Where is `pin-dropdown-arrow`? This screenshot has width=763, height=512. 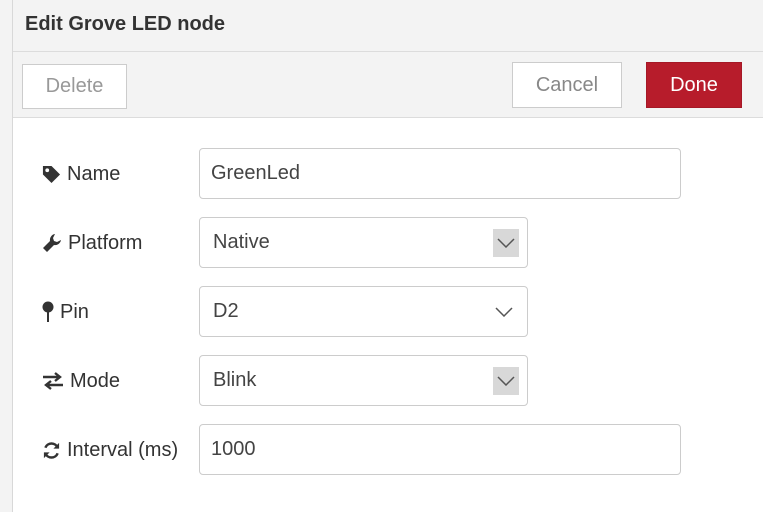
pin-dropdown-arrow is located at coordinates (504, 312).